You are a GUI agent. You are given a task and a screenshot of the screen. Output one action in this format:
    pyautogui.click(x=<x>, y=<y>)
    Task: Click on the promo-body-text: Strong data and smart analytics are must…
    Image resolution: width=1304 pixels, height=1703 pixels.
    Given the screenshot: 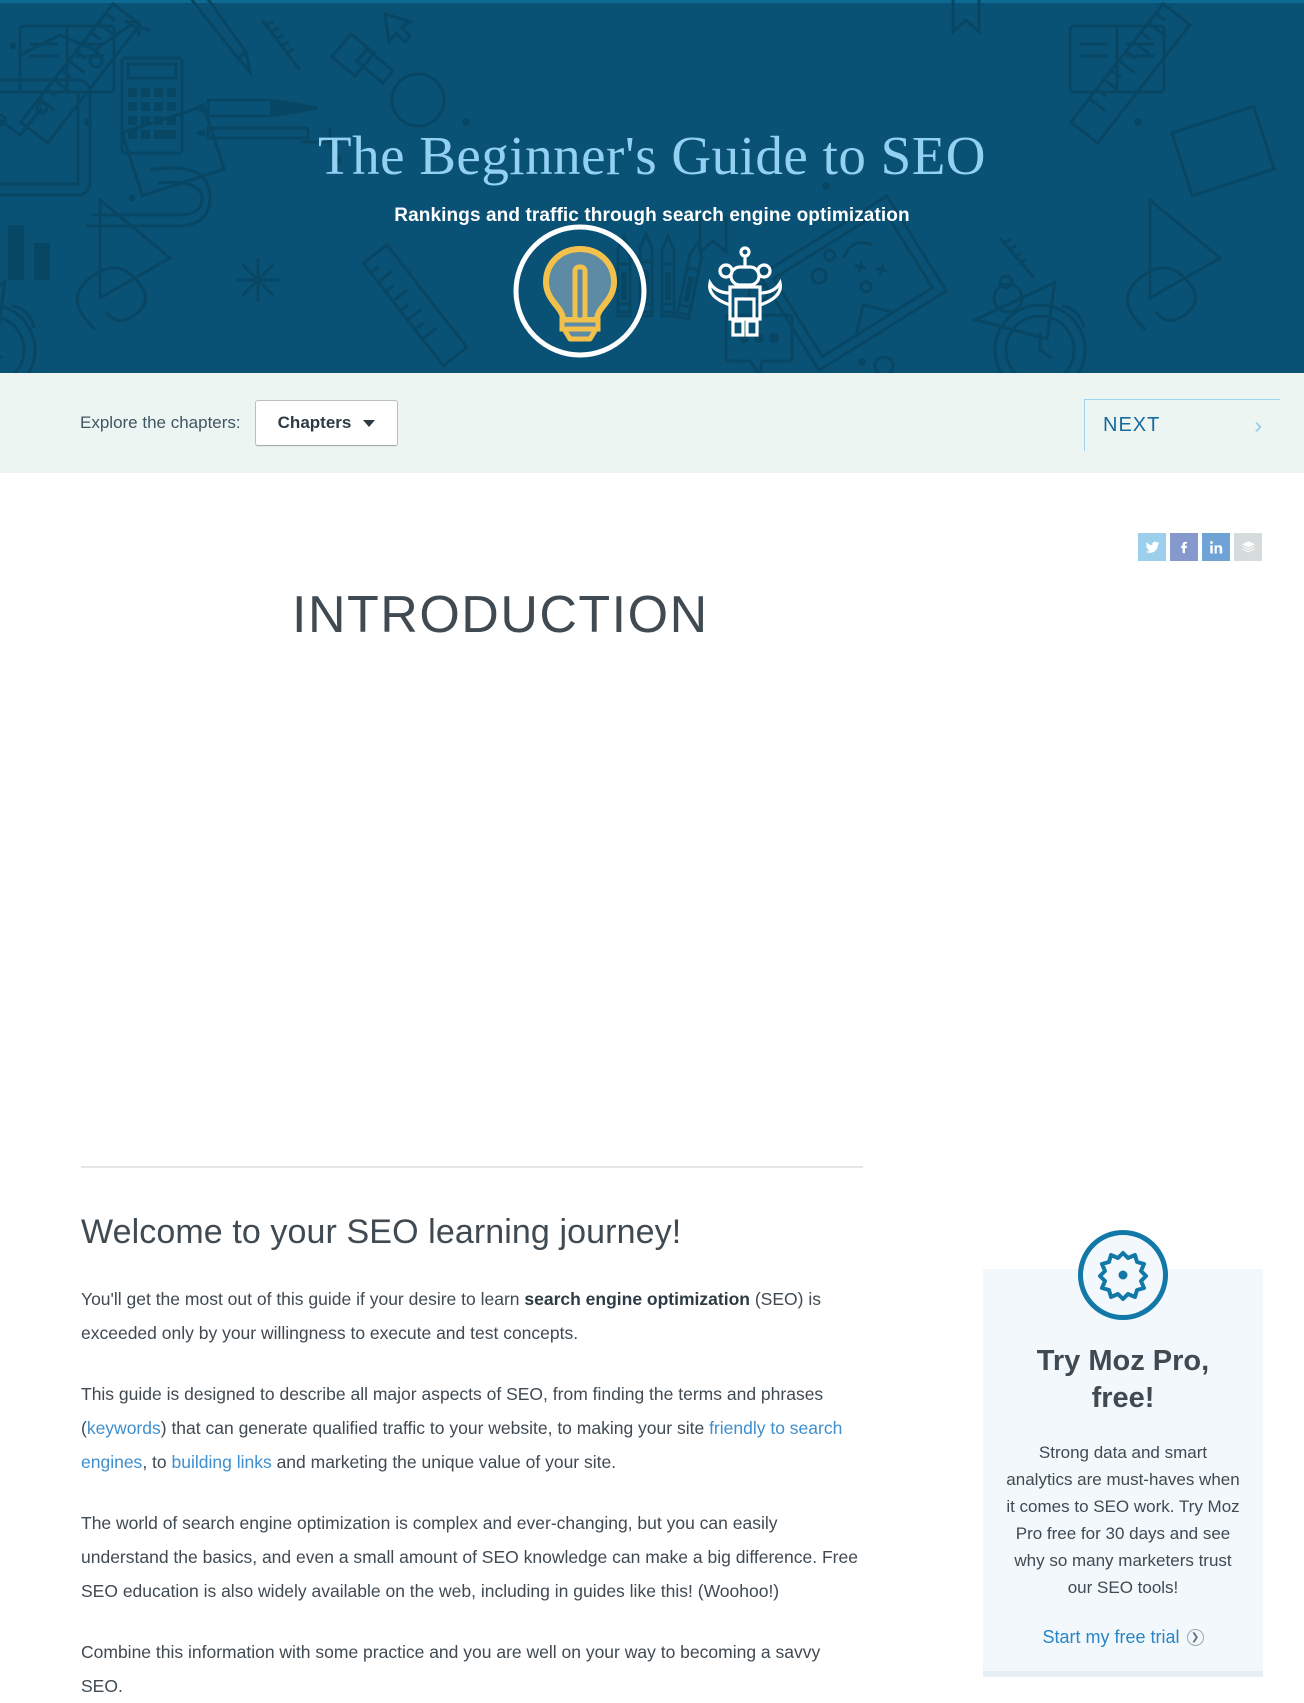 What is the action you would take?
    pyautogui.click(x=1123, y=1520)
    